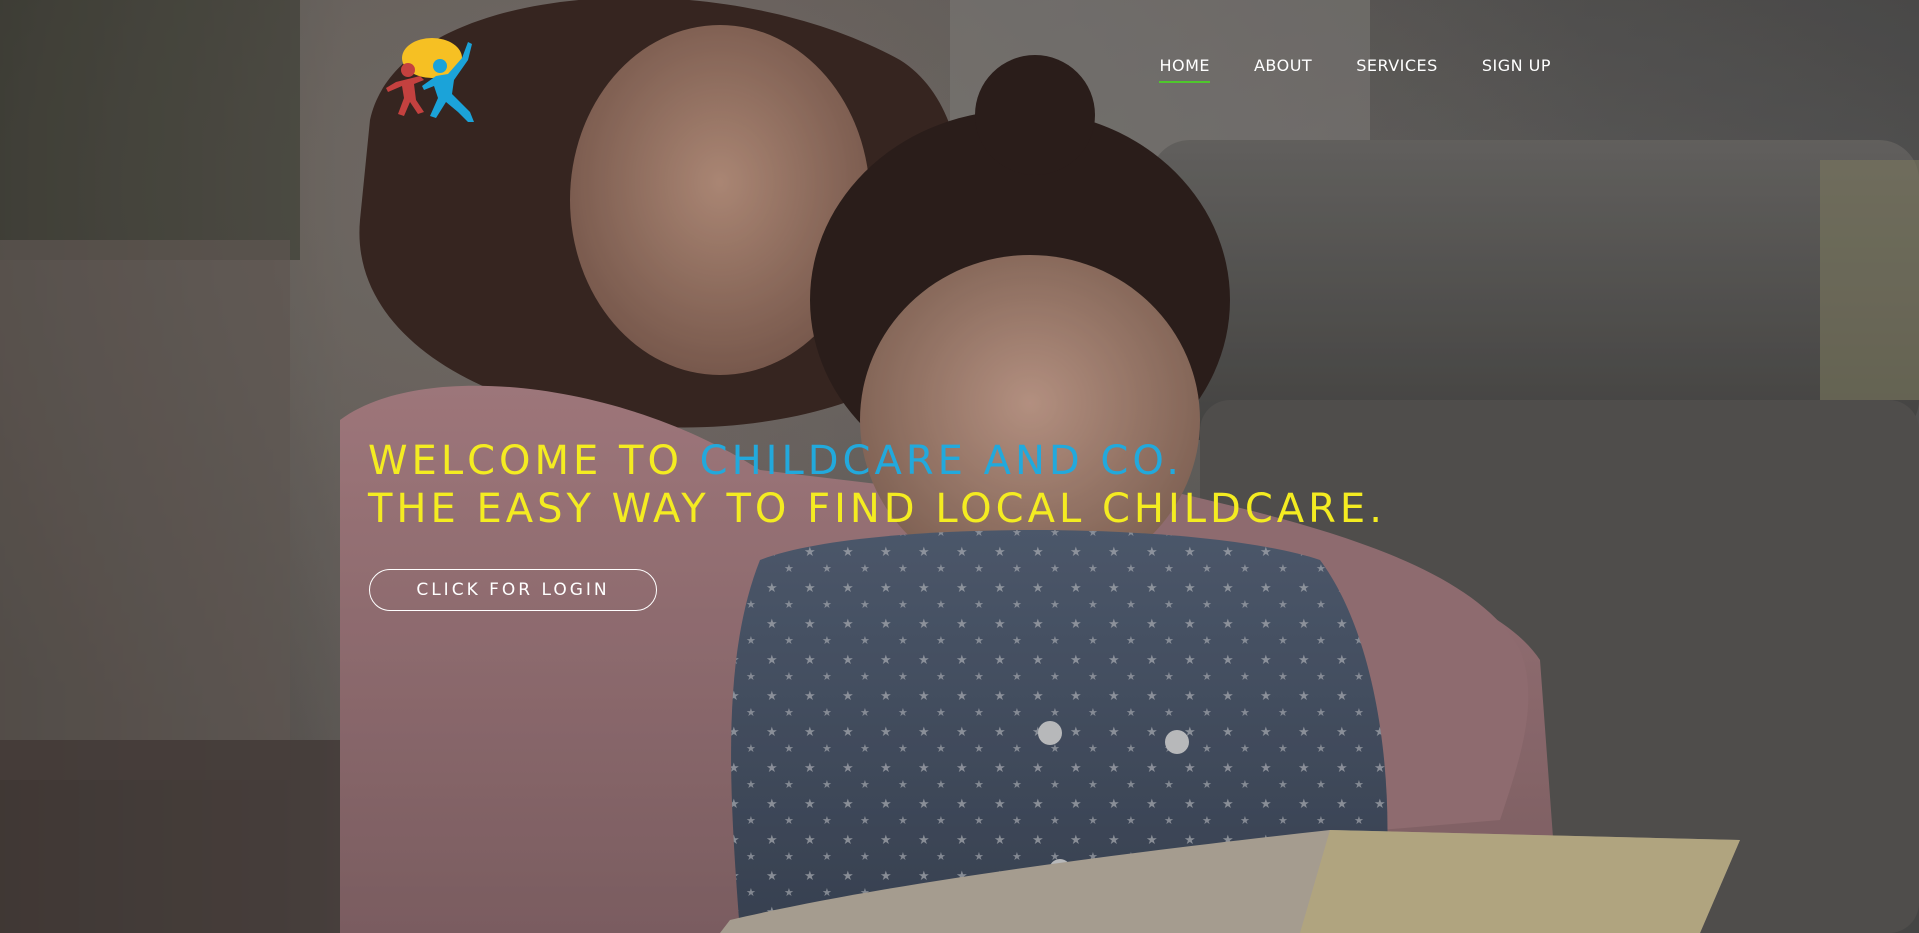 The image size is (1919, 933). What do you see at coordinates (1397, 68) in the screenshot?
I see `nav-services-link: SERVICES` at bounding box center [1397, 68].